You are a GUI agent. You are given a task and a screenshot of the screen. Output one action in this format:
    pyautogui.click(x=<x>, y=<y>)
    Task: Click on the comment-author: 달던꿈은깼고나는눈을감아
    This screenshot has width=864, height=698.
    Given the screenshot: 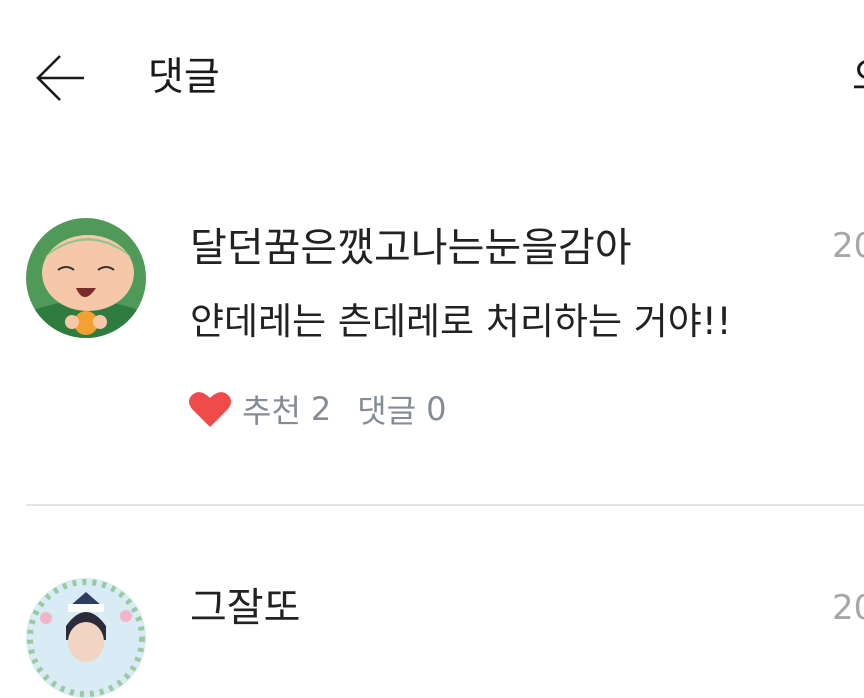 What is the action you would take?
    pyautogui.click(x=411, y=248)
    